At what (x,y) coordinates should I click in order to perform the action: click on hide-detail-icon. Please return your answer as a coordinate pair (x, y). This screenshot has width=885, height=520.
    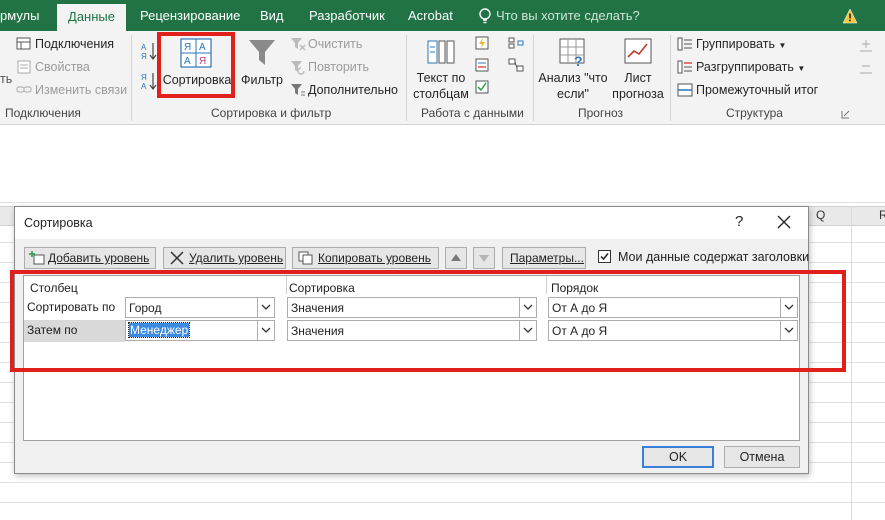
    Looking at the image, I should click on (866, 67).